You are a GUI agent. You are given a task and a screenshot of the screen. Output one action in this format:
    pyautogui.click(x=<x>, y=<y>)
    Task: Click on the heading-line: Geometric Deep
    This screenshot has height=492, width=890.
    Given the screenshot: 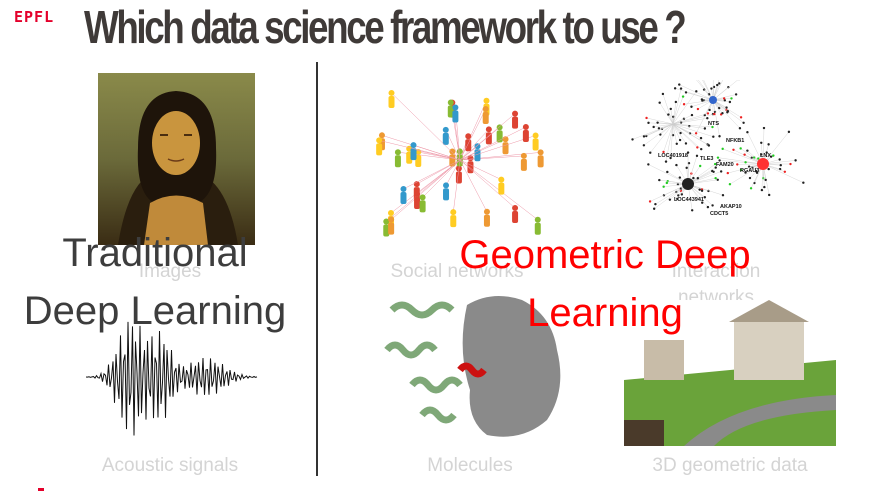 What is the action you would take?
    pyautogui.click(x=605, y=255)
    